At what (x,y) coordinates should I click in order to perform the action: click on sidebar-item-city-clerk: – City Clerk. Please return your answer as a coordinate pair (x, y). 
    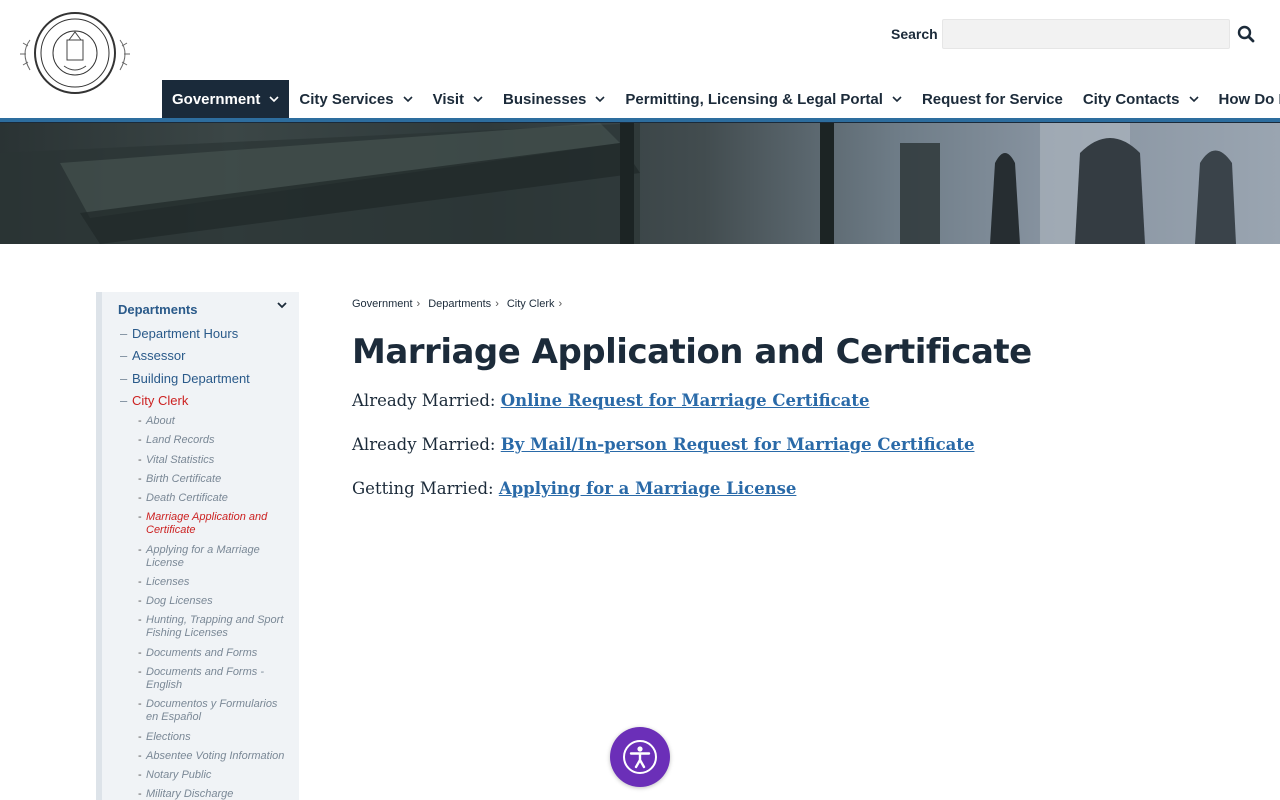
    Looking at the image, I should click on (154, 400).